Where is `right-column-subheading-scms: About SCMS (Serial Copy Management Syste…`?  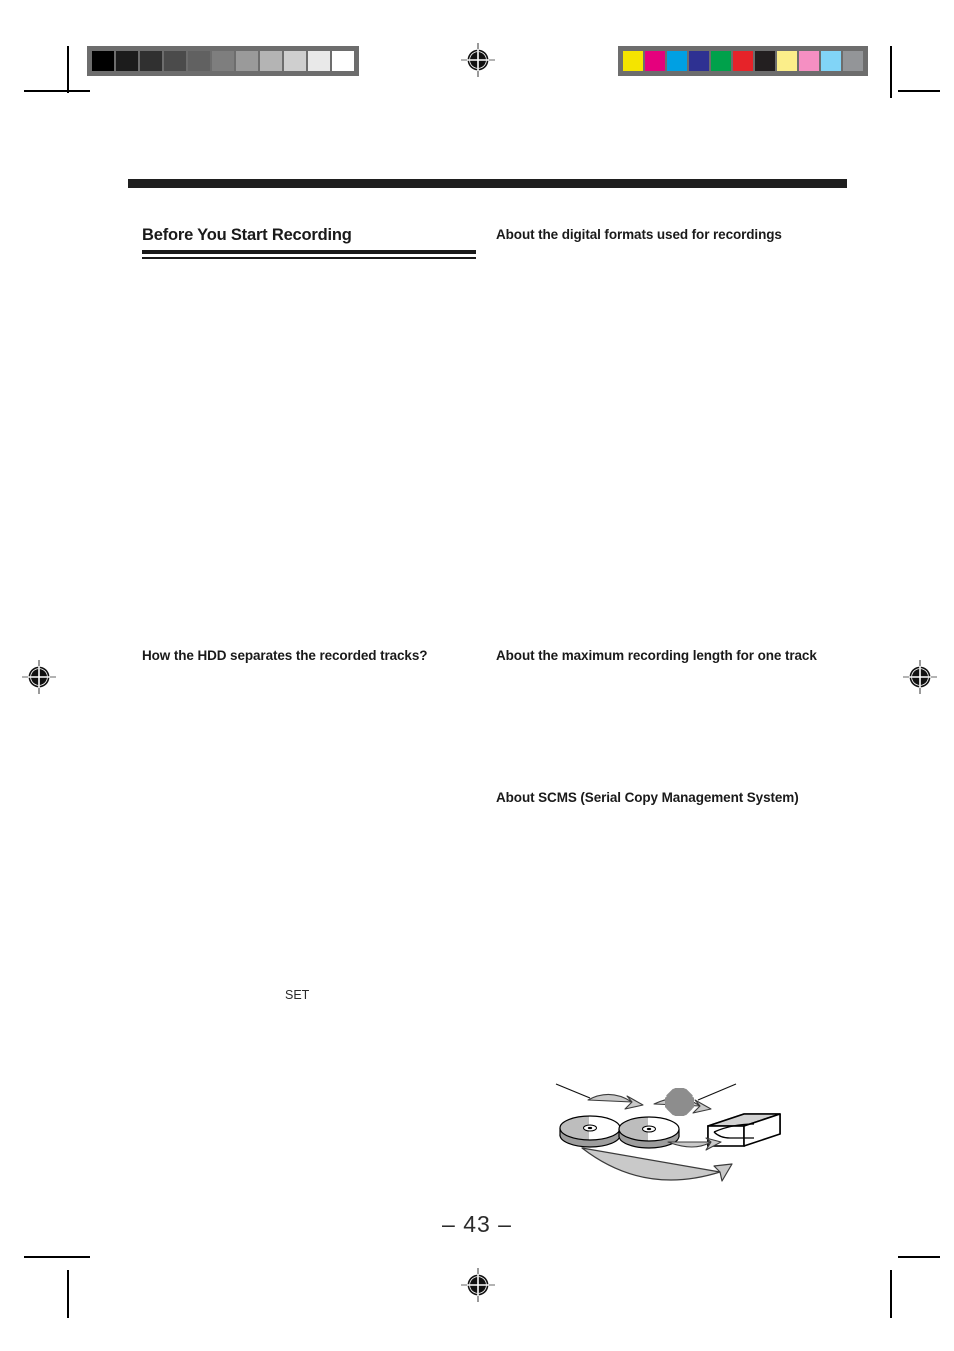 right-column-subheading-scms: About SCMS (Serial Copy Management Syste… is located at coordinates (674, 797).